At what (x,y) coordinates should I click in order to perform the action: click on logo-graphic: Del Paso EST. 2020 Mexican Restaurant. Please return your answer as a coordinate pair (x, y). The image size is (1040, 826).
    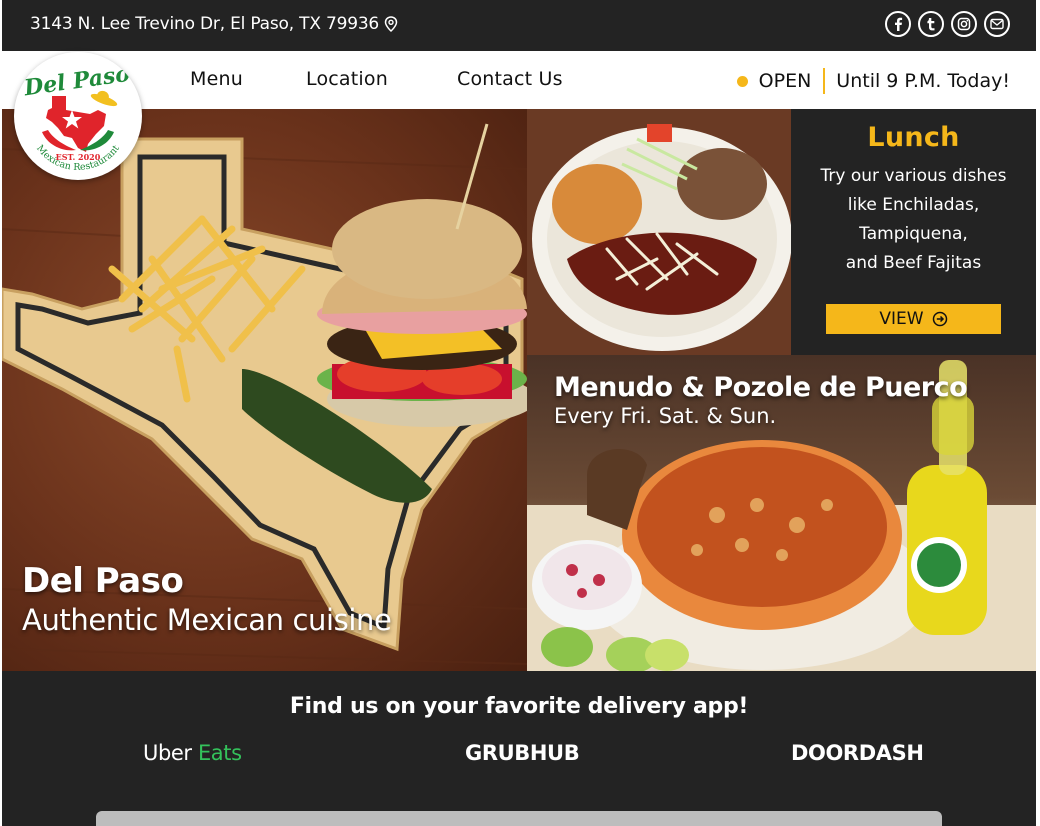
    Looking at the image, I should click on (77, 117).